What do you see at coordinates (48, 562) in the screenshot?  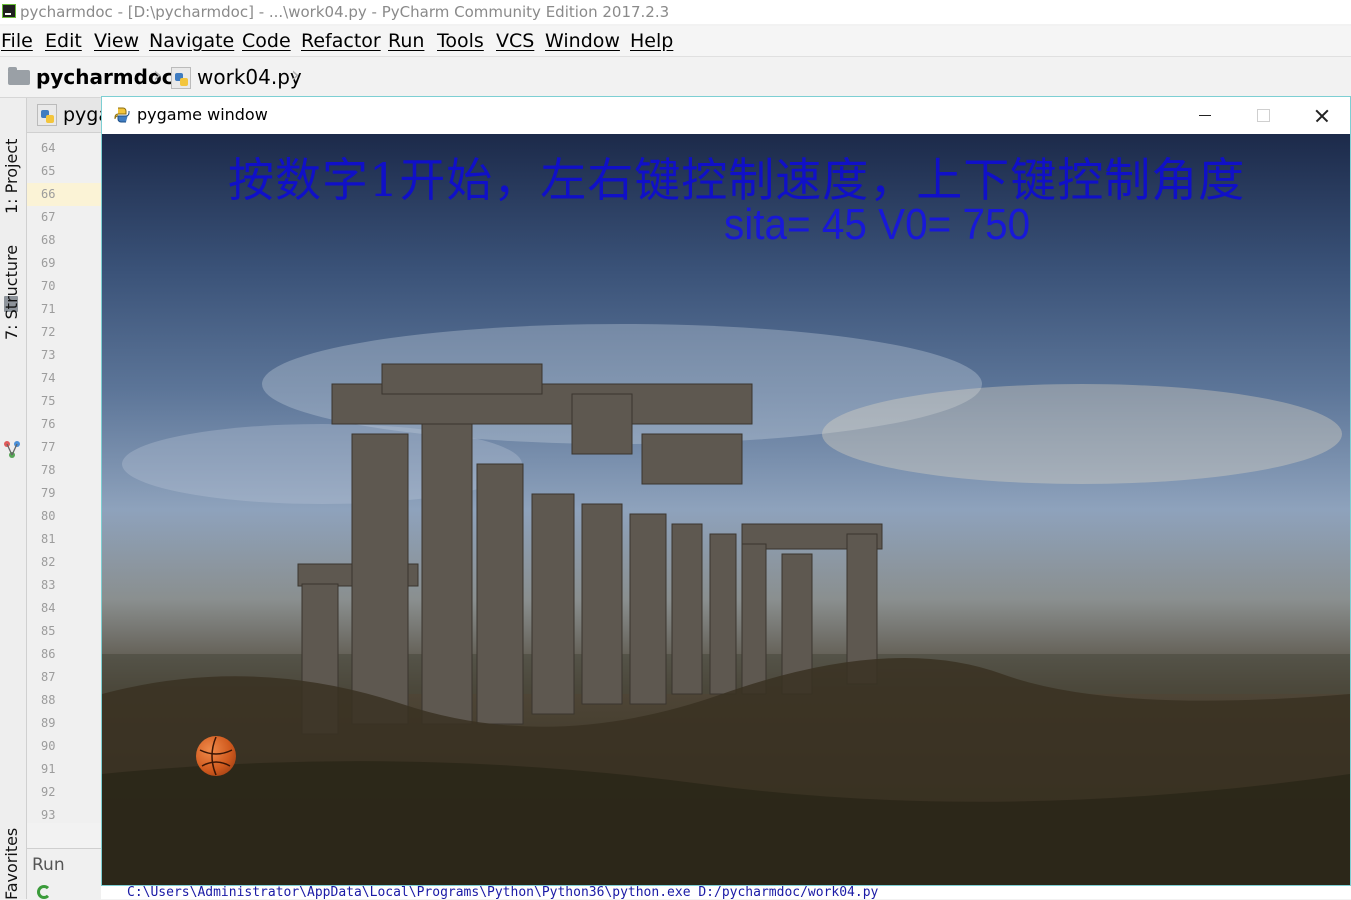 I see `line-number: 82` at bounding box center [48, 562].